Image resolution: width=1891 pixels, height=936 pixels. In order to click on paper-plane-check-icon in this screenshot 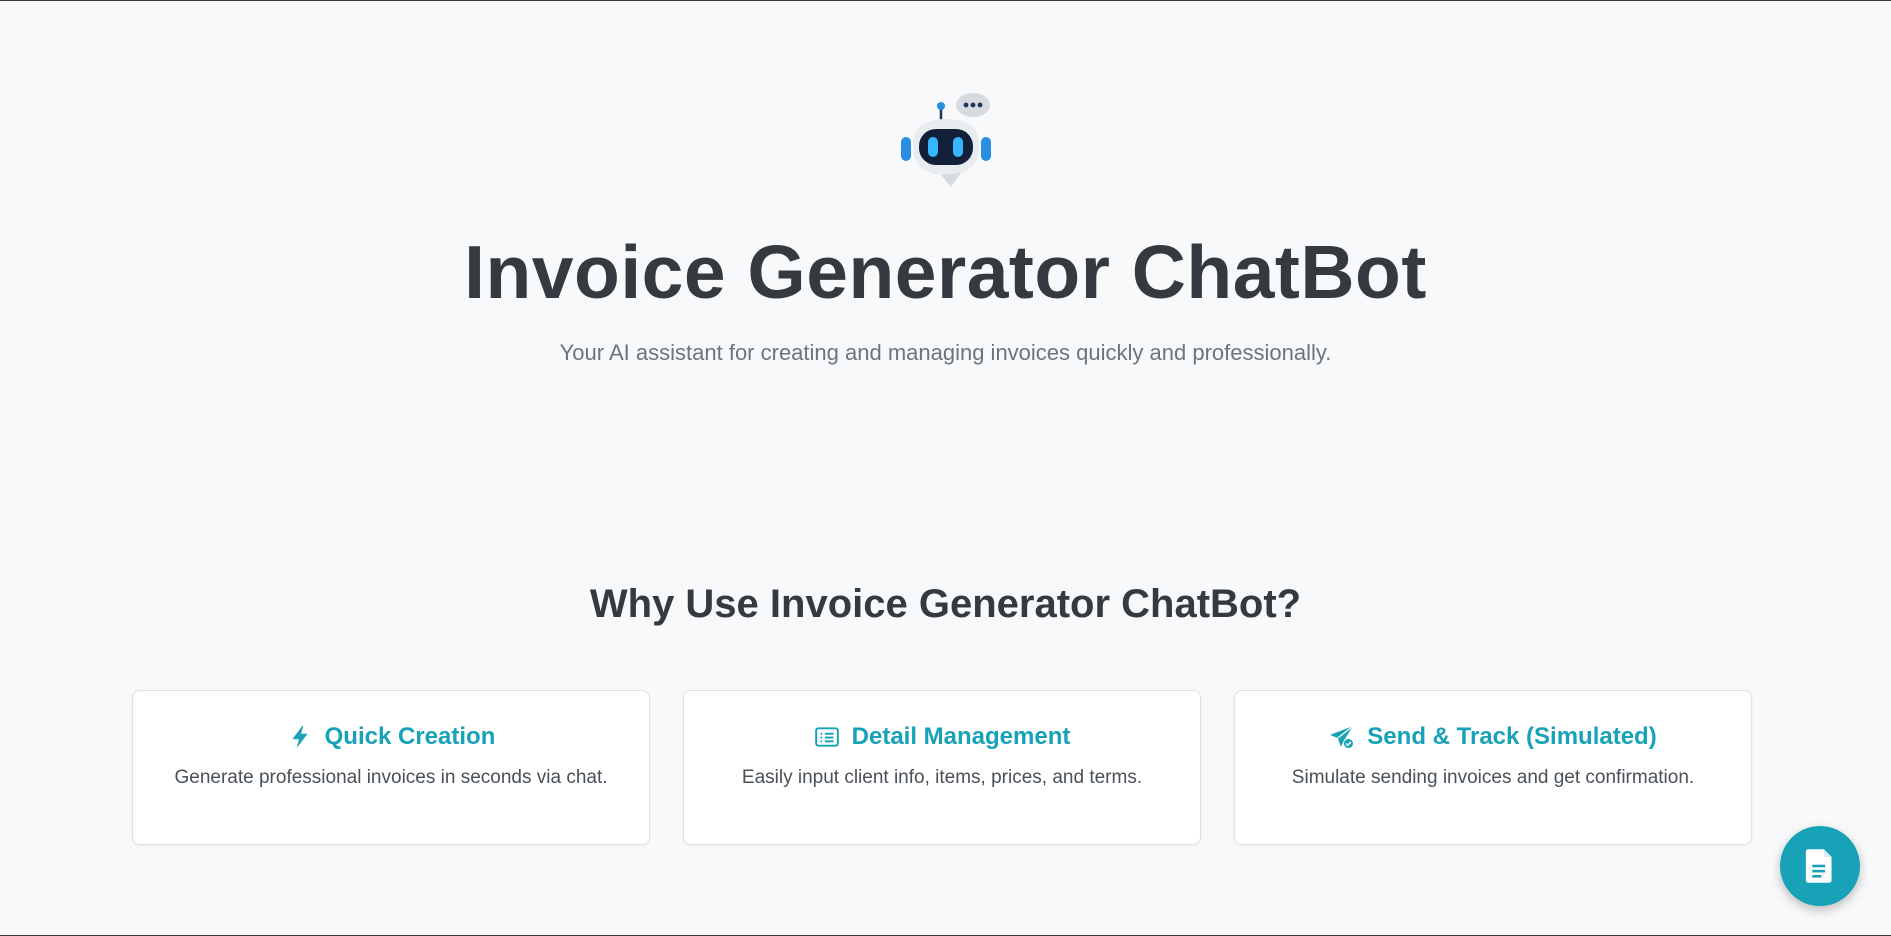, I will do `click(1342, 737)`.